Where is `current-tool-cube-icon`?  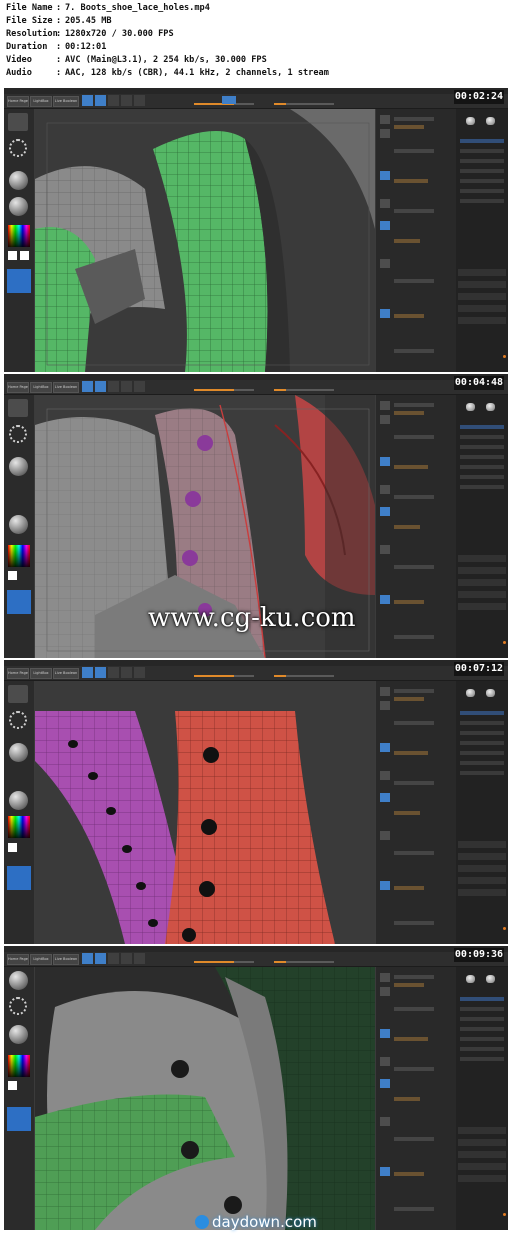 current-tool-cube-icon is located at coordinates (18, 408).